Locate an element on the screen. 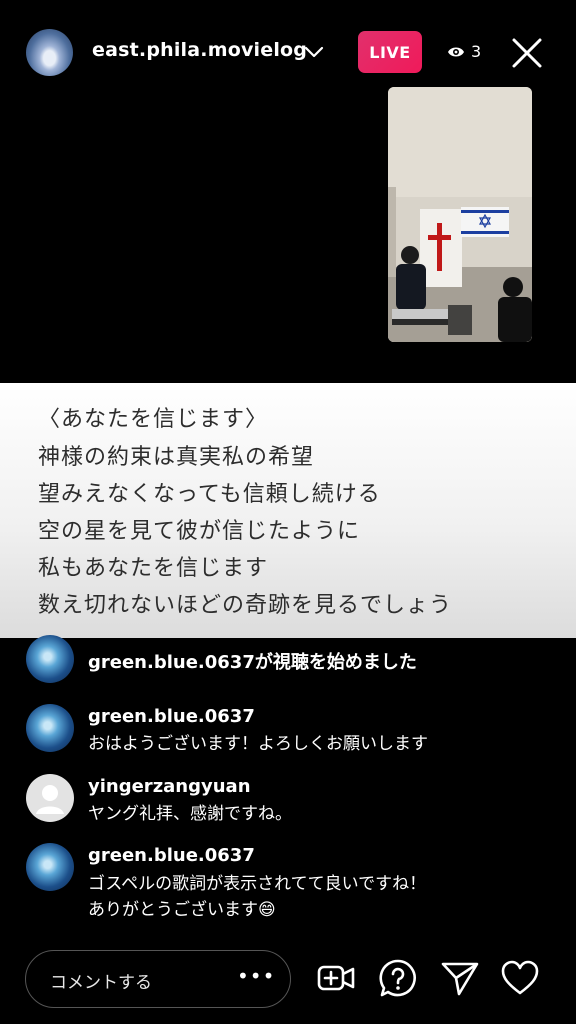 The width and height of the screenshot is (576, 1024). question-icon is located at coordinates (398, 978).